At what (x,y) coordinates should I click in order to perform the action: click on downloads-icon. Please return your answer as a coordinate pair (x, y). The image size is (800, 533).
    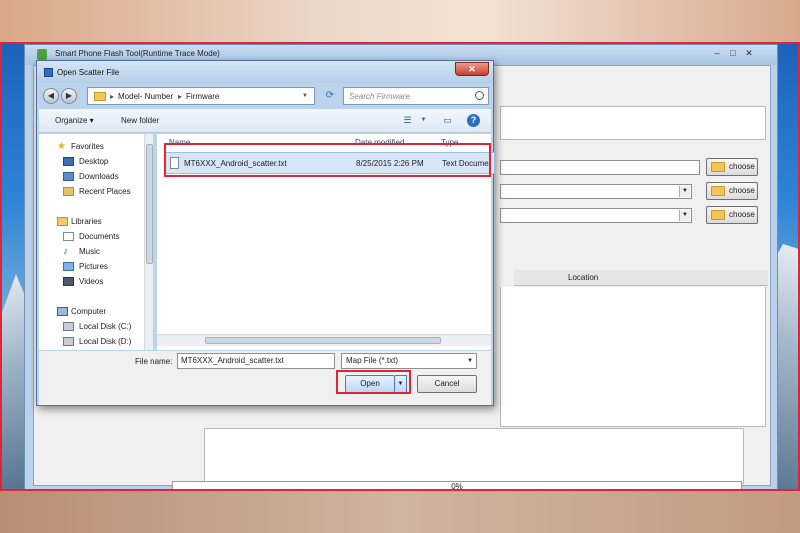
    Looking at the image, I should click on (68, 176).